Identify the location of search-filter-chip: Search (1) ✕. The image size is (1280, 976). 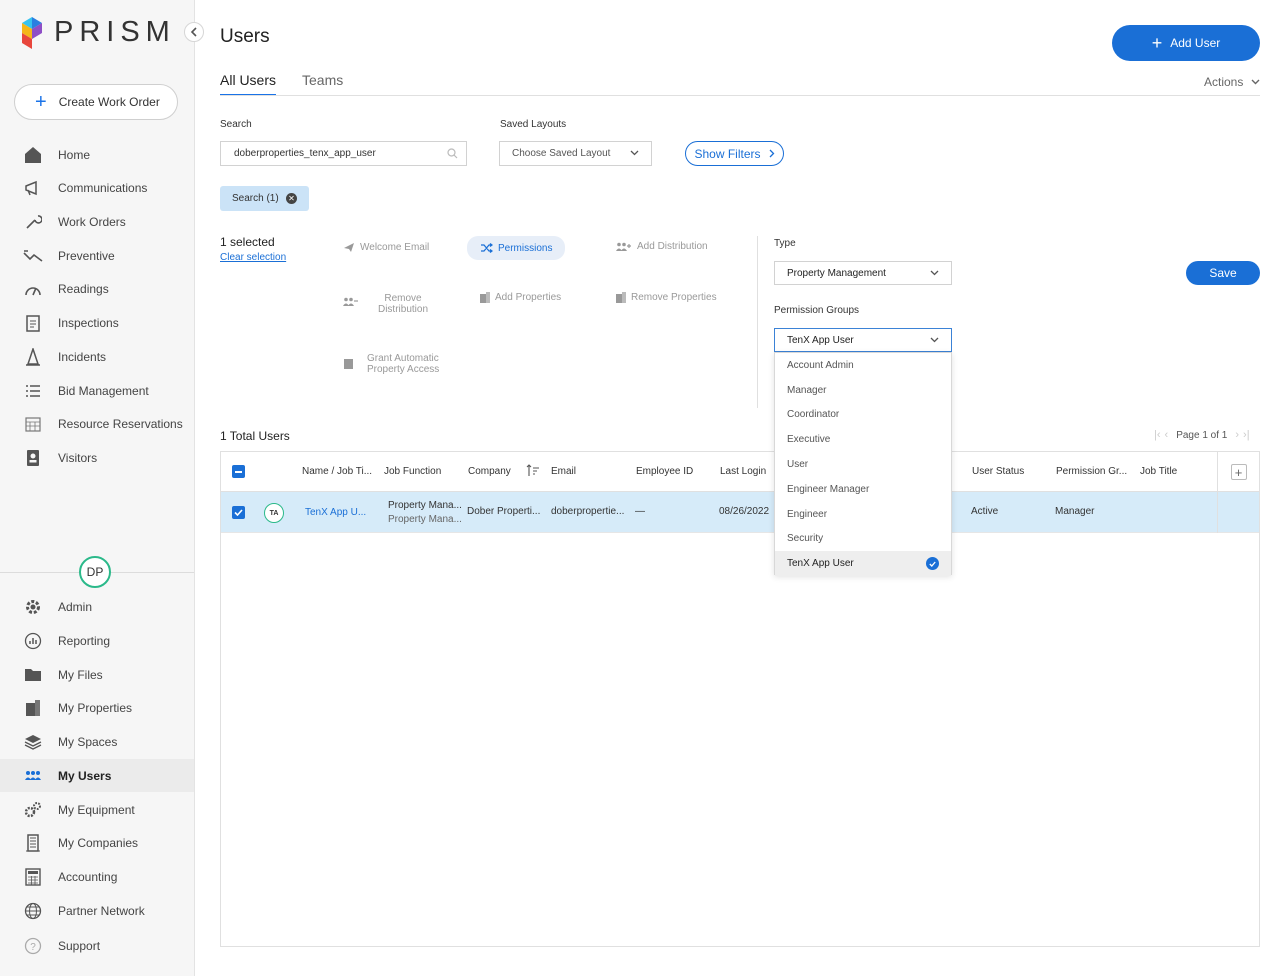
(264, 198).